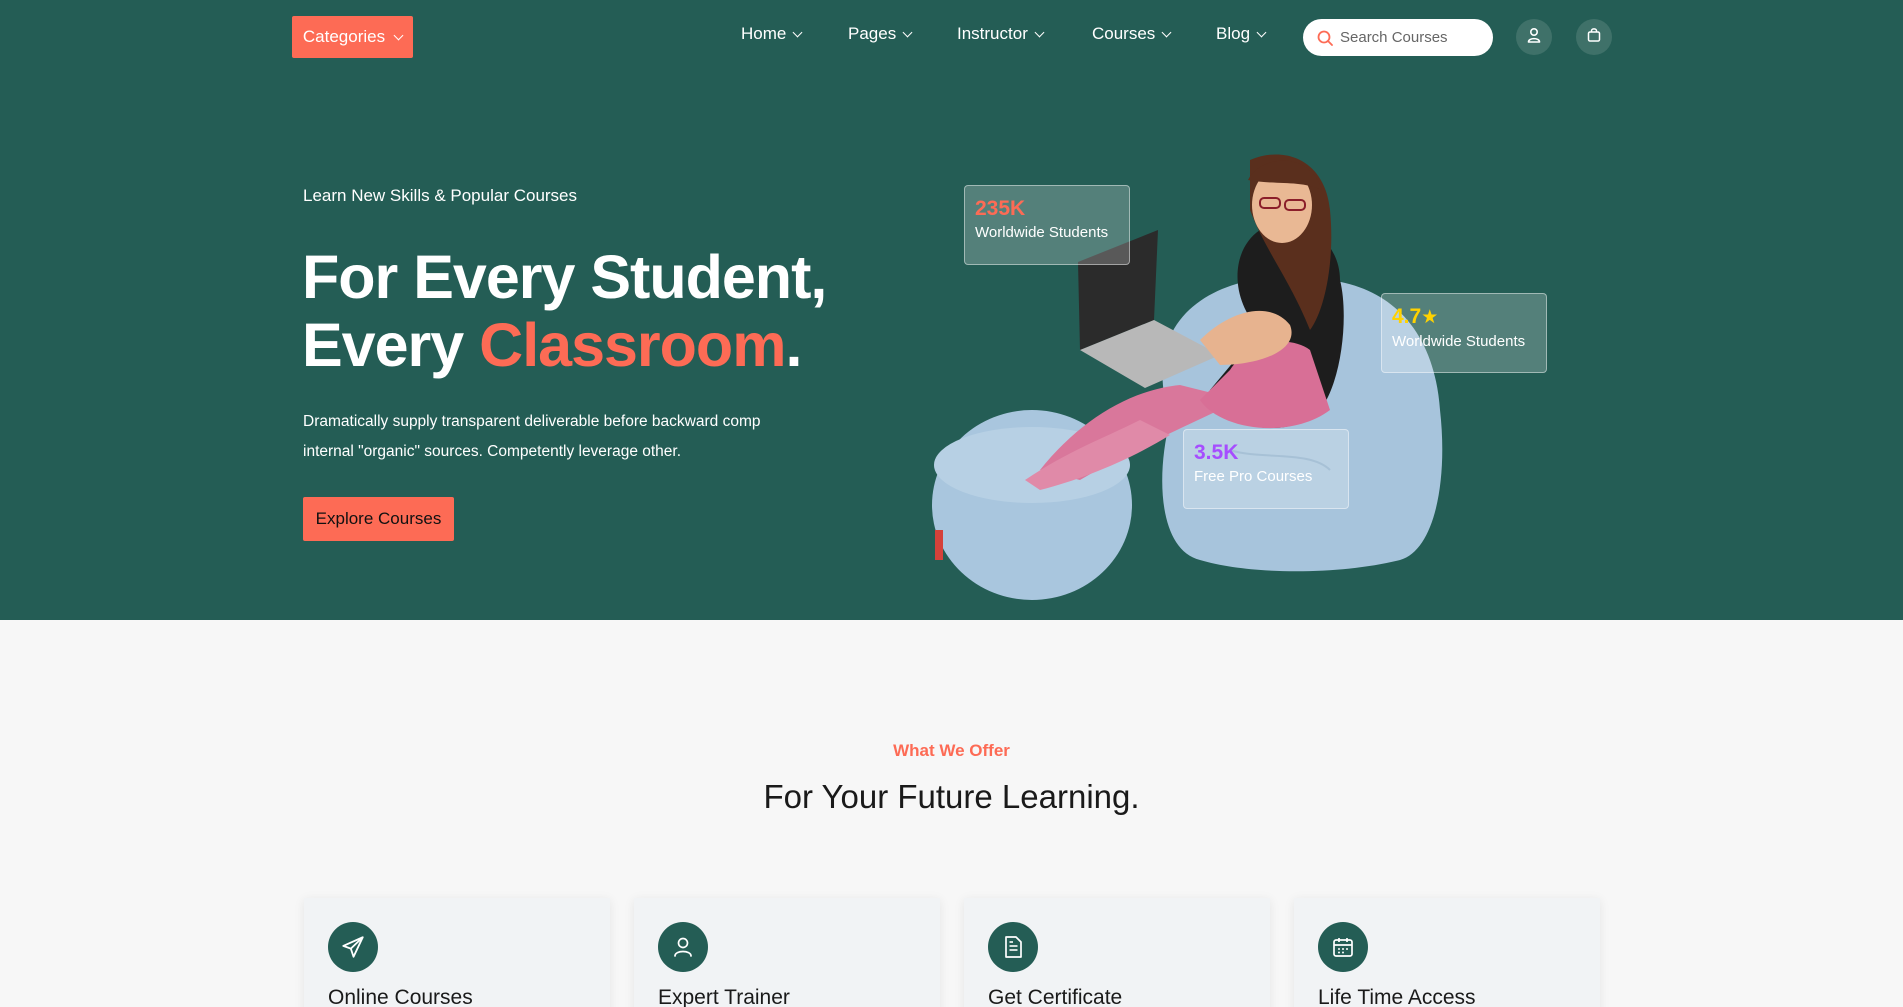  What do you see at coordinates (724, 996) in the screenshot?
I see `offer-card-title: Expert Trainer` at bounding box center [724, 996].